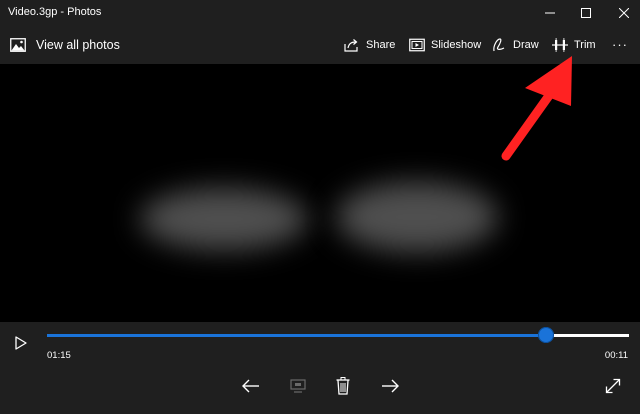  I want to click on remaining-time: 00:11, so click(616, 355).